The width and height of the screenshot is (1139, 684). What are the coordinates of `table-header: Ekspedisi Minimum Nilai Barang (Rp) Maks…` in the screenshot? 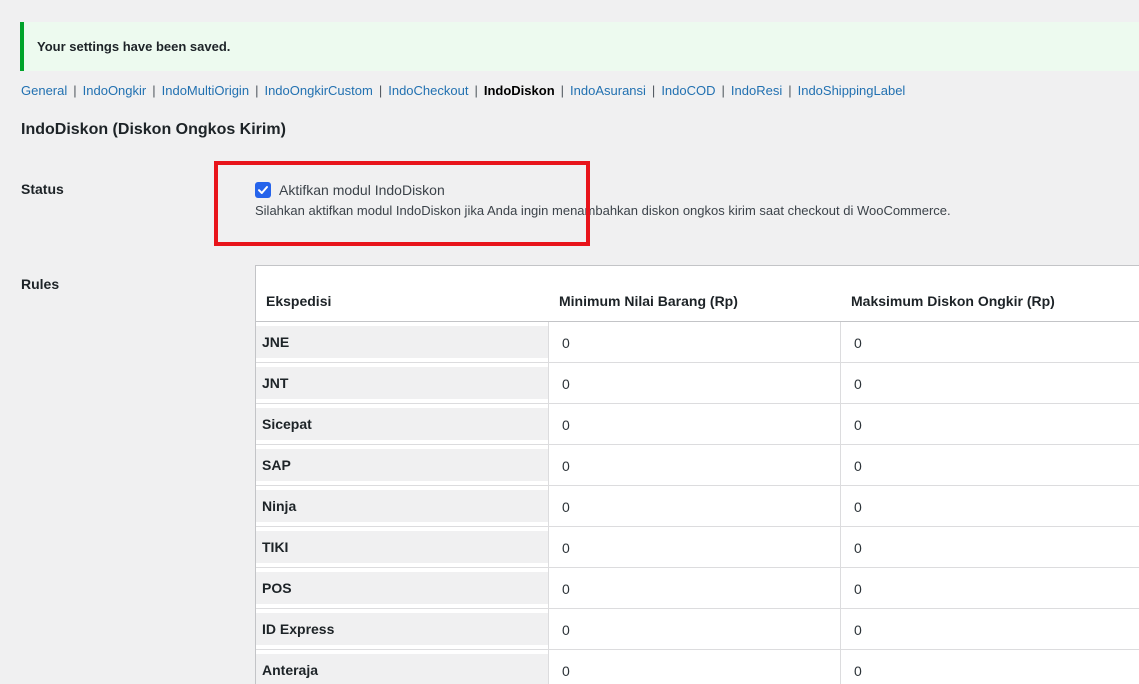 It's located at (697, 294).